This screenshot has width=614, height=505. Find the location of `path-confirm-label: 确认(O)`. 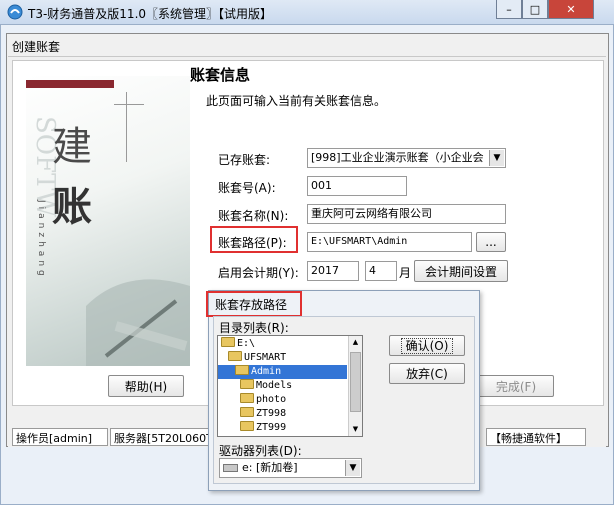

path-confirm-label: 确认(O) is located at coordinates (427, 345).